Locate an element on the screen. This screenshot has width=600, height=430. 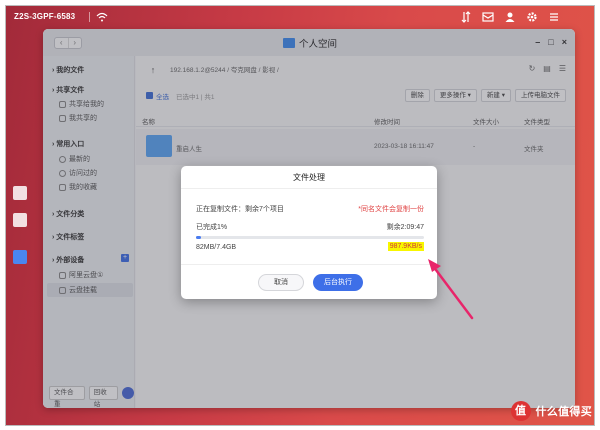
files-app-icon is located at coordinates (20, 257).